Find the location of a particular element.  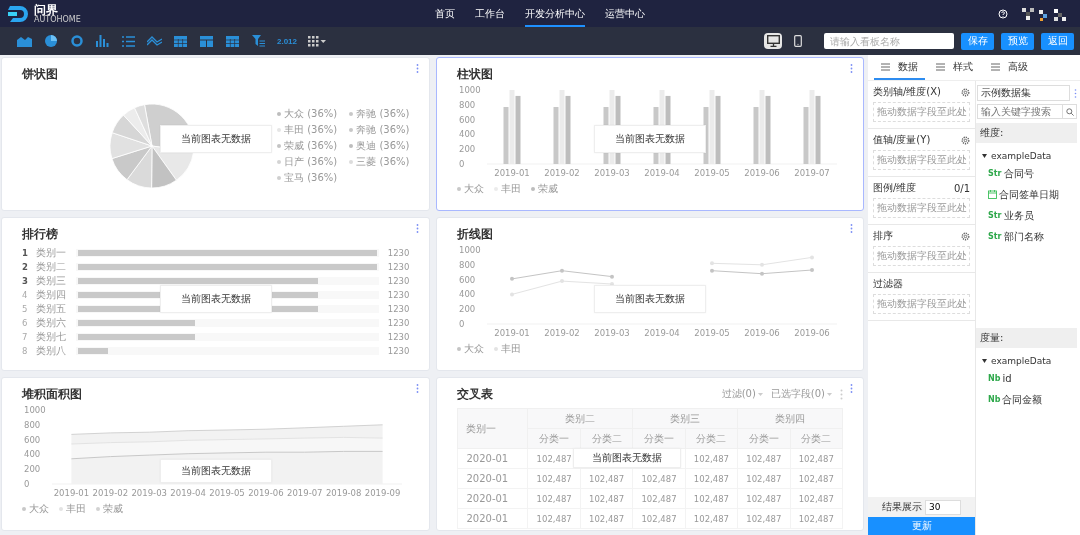

chart-panel: 饼状图 大众 (36%) 奔驰 (36%) 丰田 (36%) 奔驰 (36%) 荣威 (36%) 奥迪 (36%) 日产 (36%) 三菱 (36%) 宝马 (36%) 当前图表无数据 is located at coordinates (216, 134).